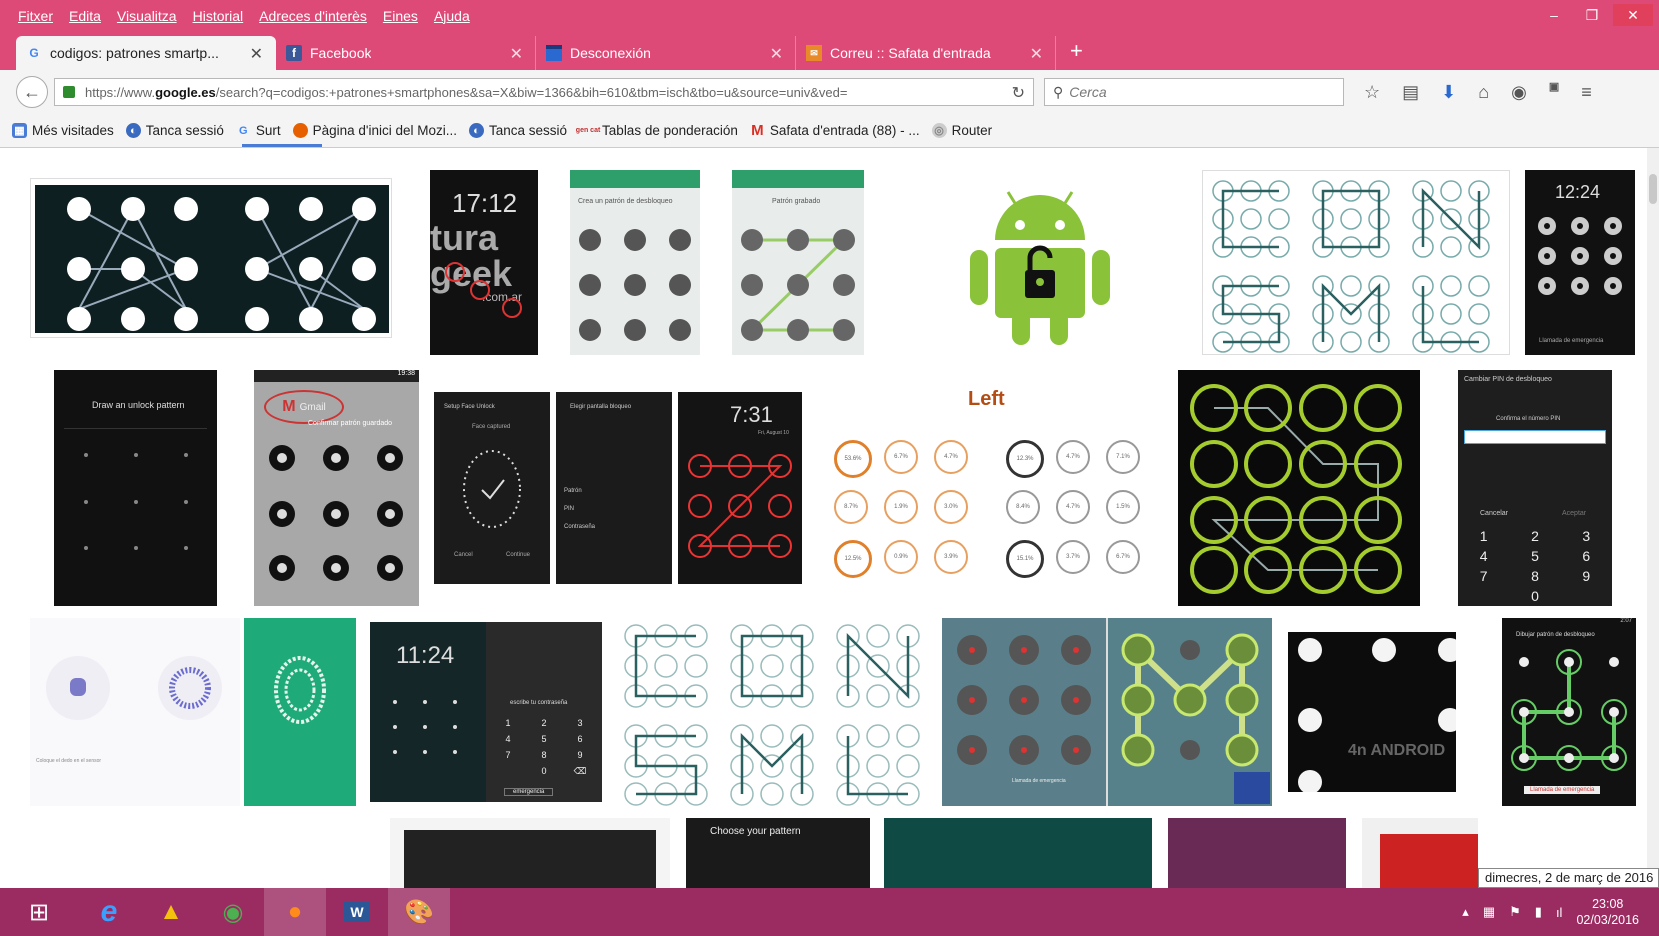  I want to click on menu-help: Ajuda, so click(452, 16).